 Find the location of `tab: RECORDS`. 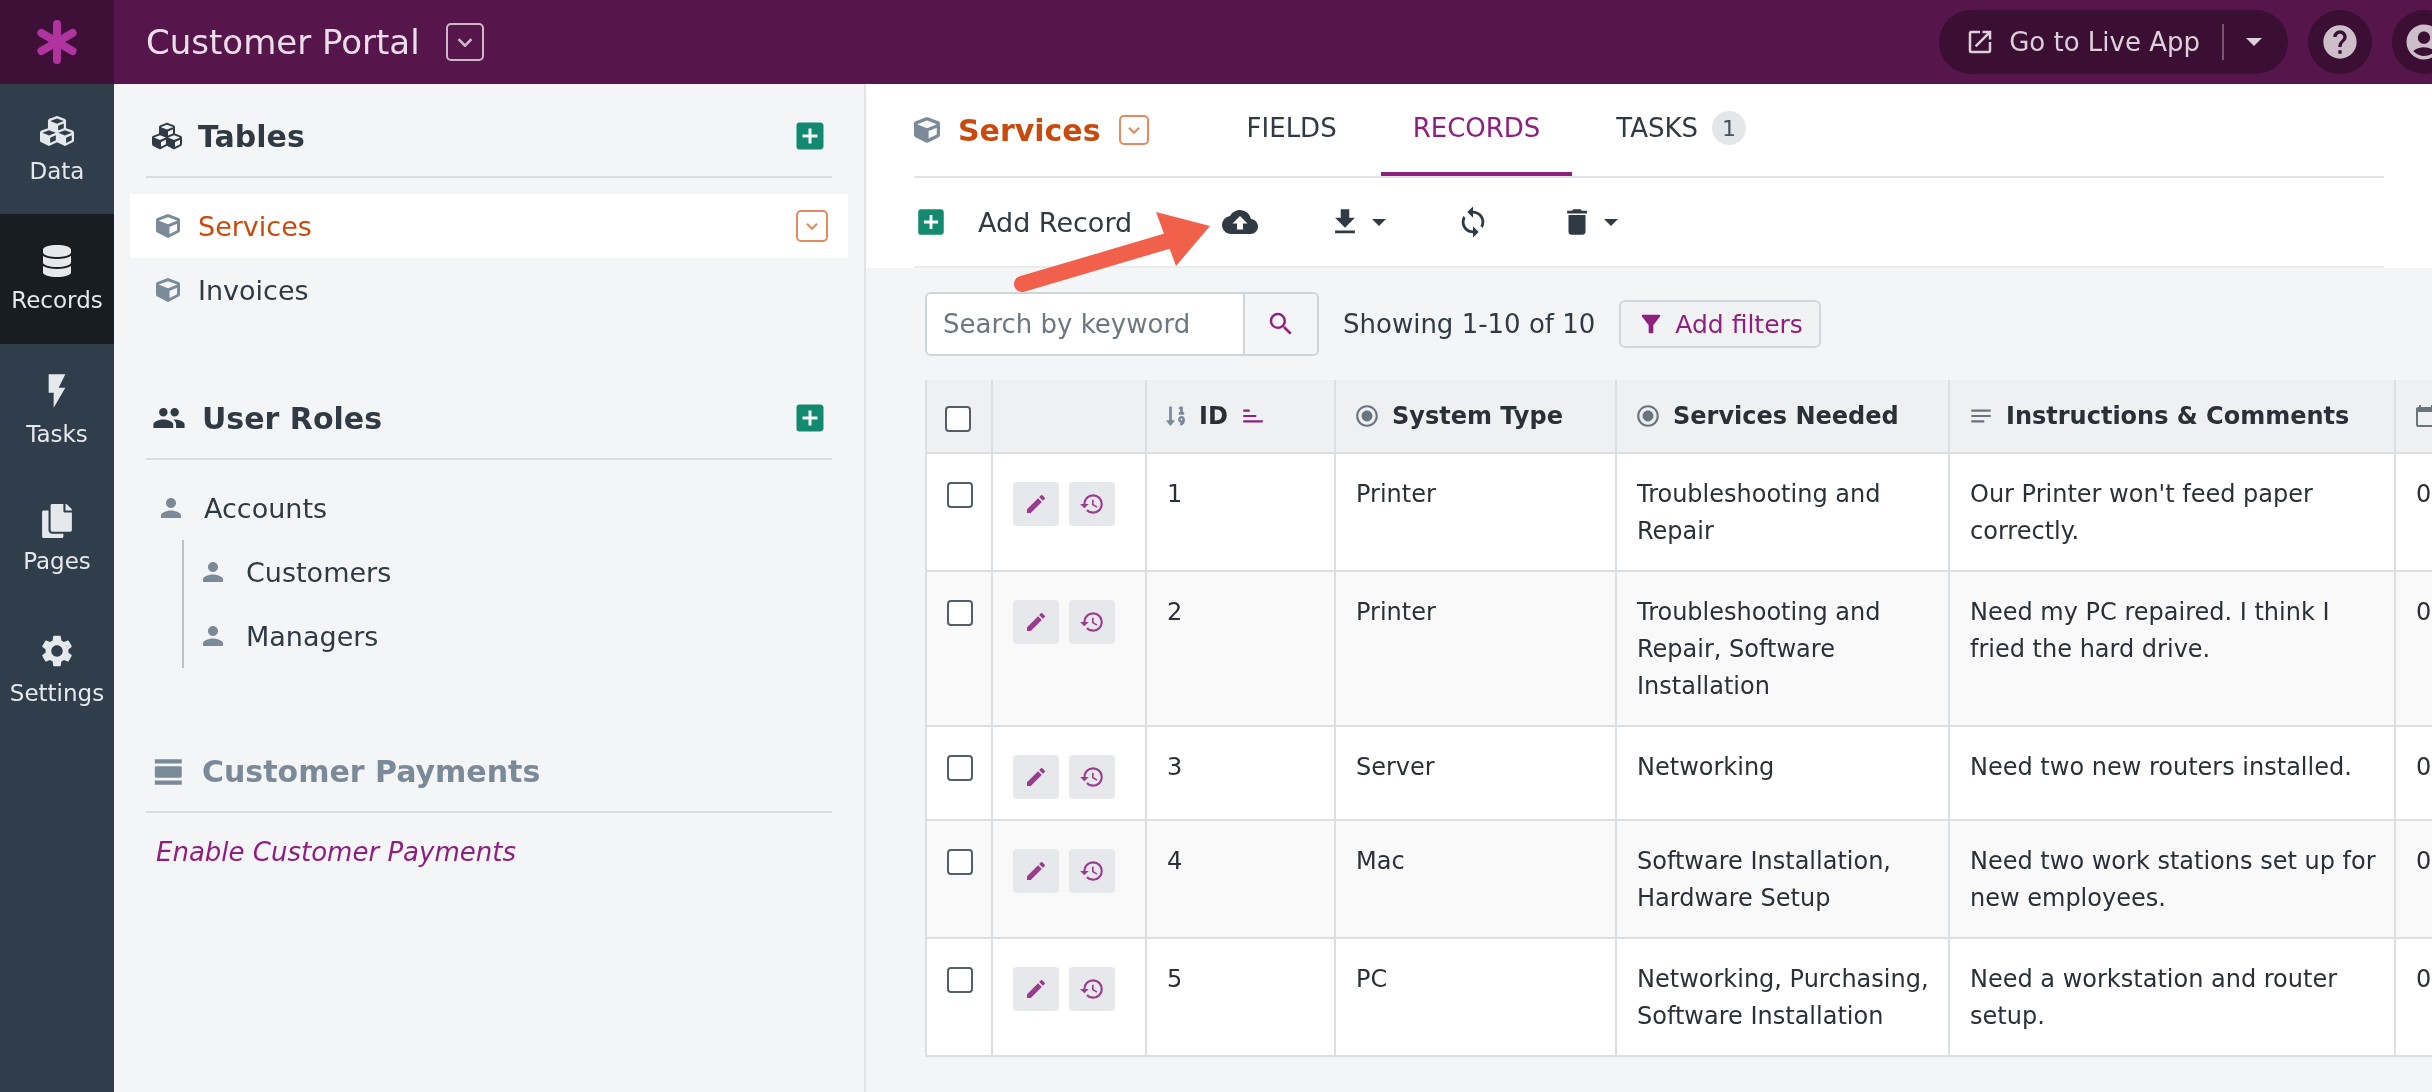

tab: RECORDS is located at coordinates (1476, 130).